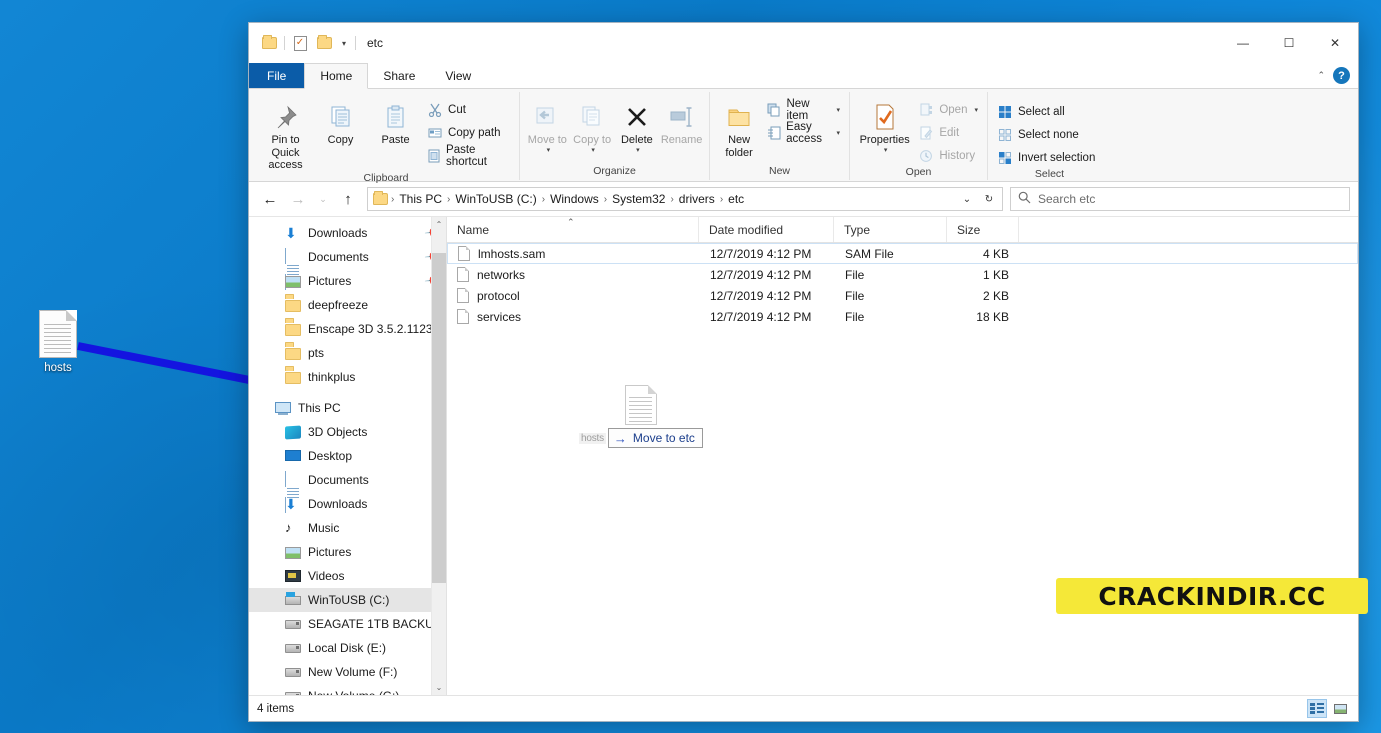 The width and height of the screenshot is (1381, 733). Describe the element at coordinates (338, 305) in the screenshot. I see `nav-item-label: deepfreeze` at that location.